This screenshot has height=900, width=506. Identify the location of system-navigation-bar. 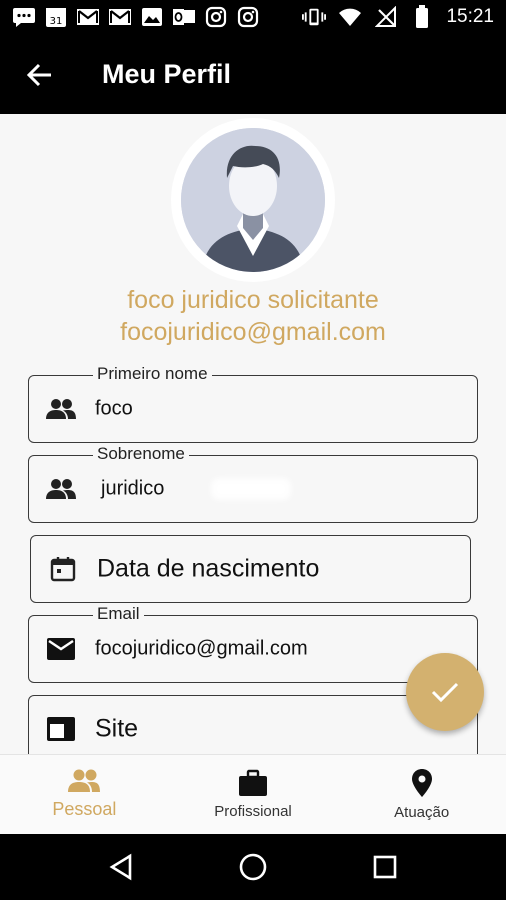
(253, 867).